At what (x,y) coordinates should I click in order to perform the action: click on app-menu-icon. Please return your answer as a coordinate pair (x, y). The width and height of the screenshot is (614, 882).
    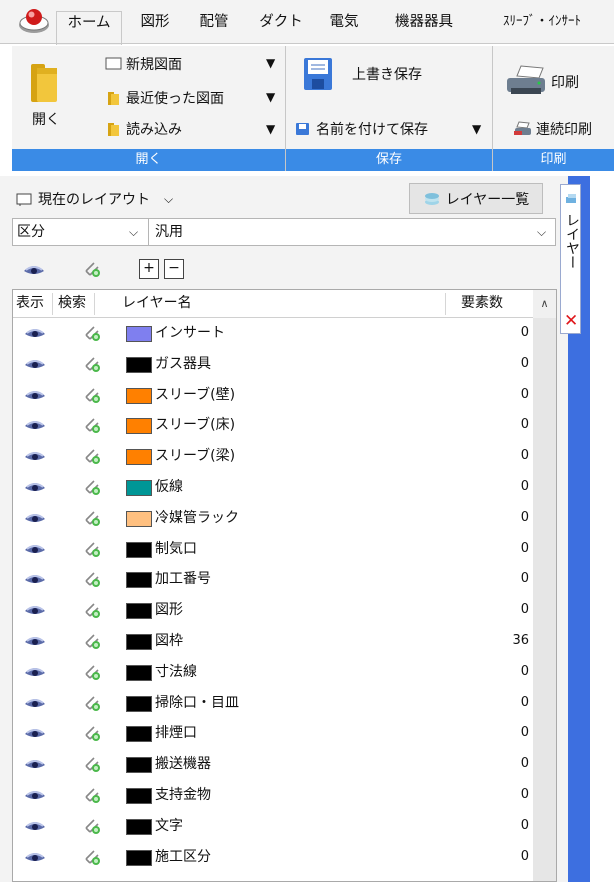
    Looking at the image, I should click on (34, 22).